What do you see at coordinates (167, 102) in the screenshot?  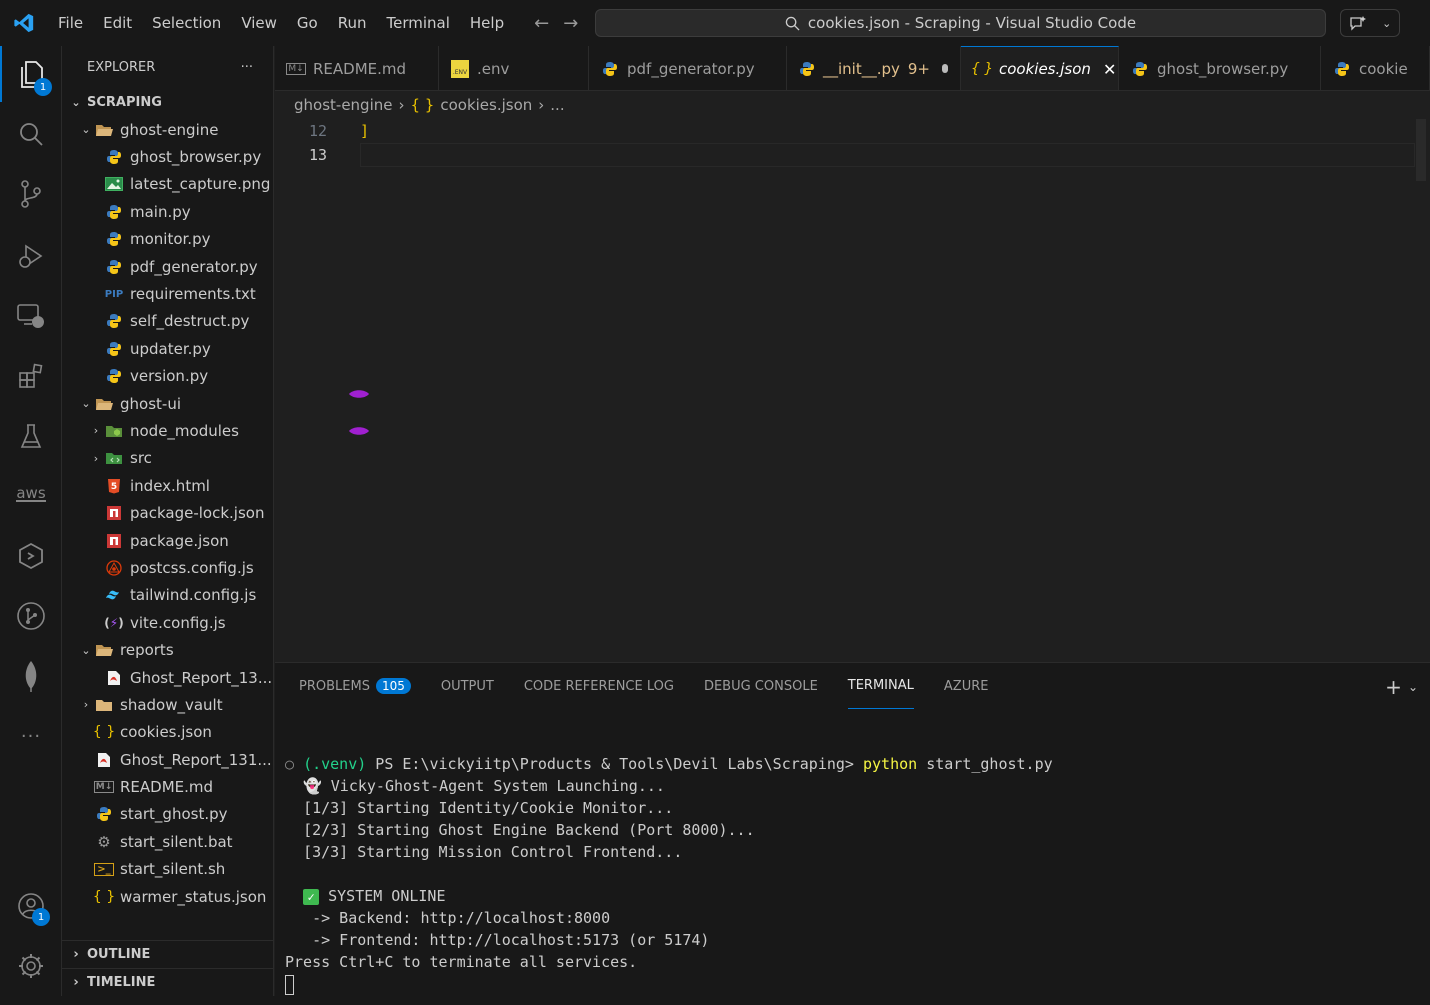 I see `workspace-section: ⌄ SCRAPING` at bounding box center [167, 102].